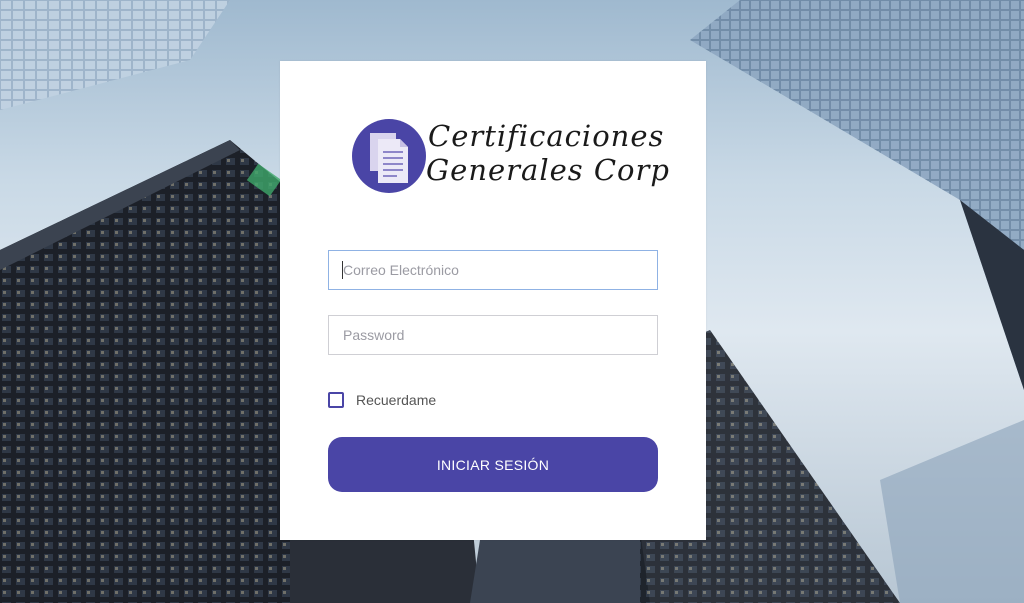 The width and height of the screenshot is (1024, 603). Describe the element at coordinates (493, 464) in the screenshot. I see `login-button: INICIAR SESIÓN` at that location.